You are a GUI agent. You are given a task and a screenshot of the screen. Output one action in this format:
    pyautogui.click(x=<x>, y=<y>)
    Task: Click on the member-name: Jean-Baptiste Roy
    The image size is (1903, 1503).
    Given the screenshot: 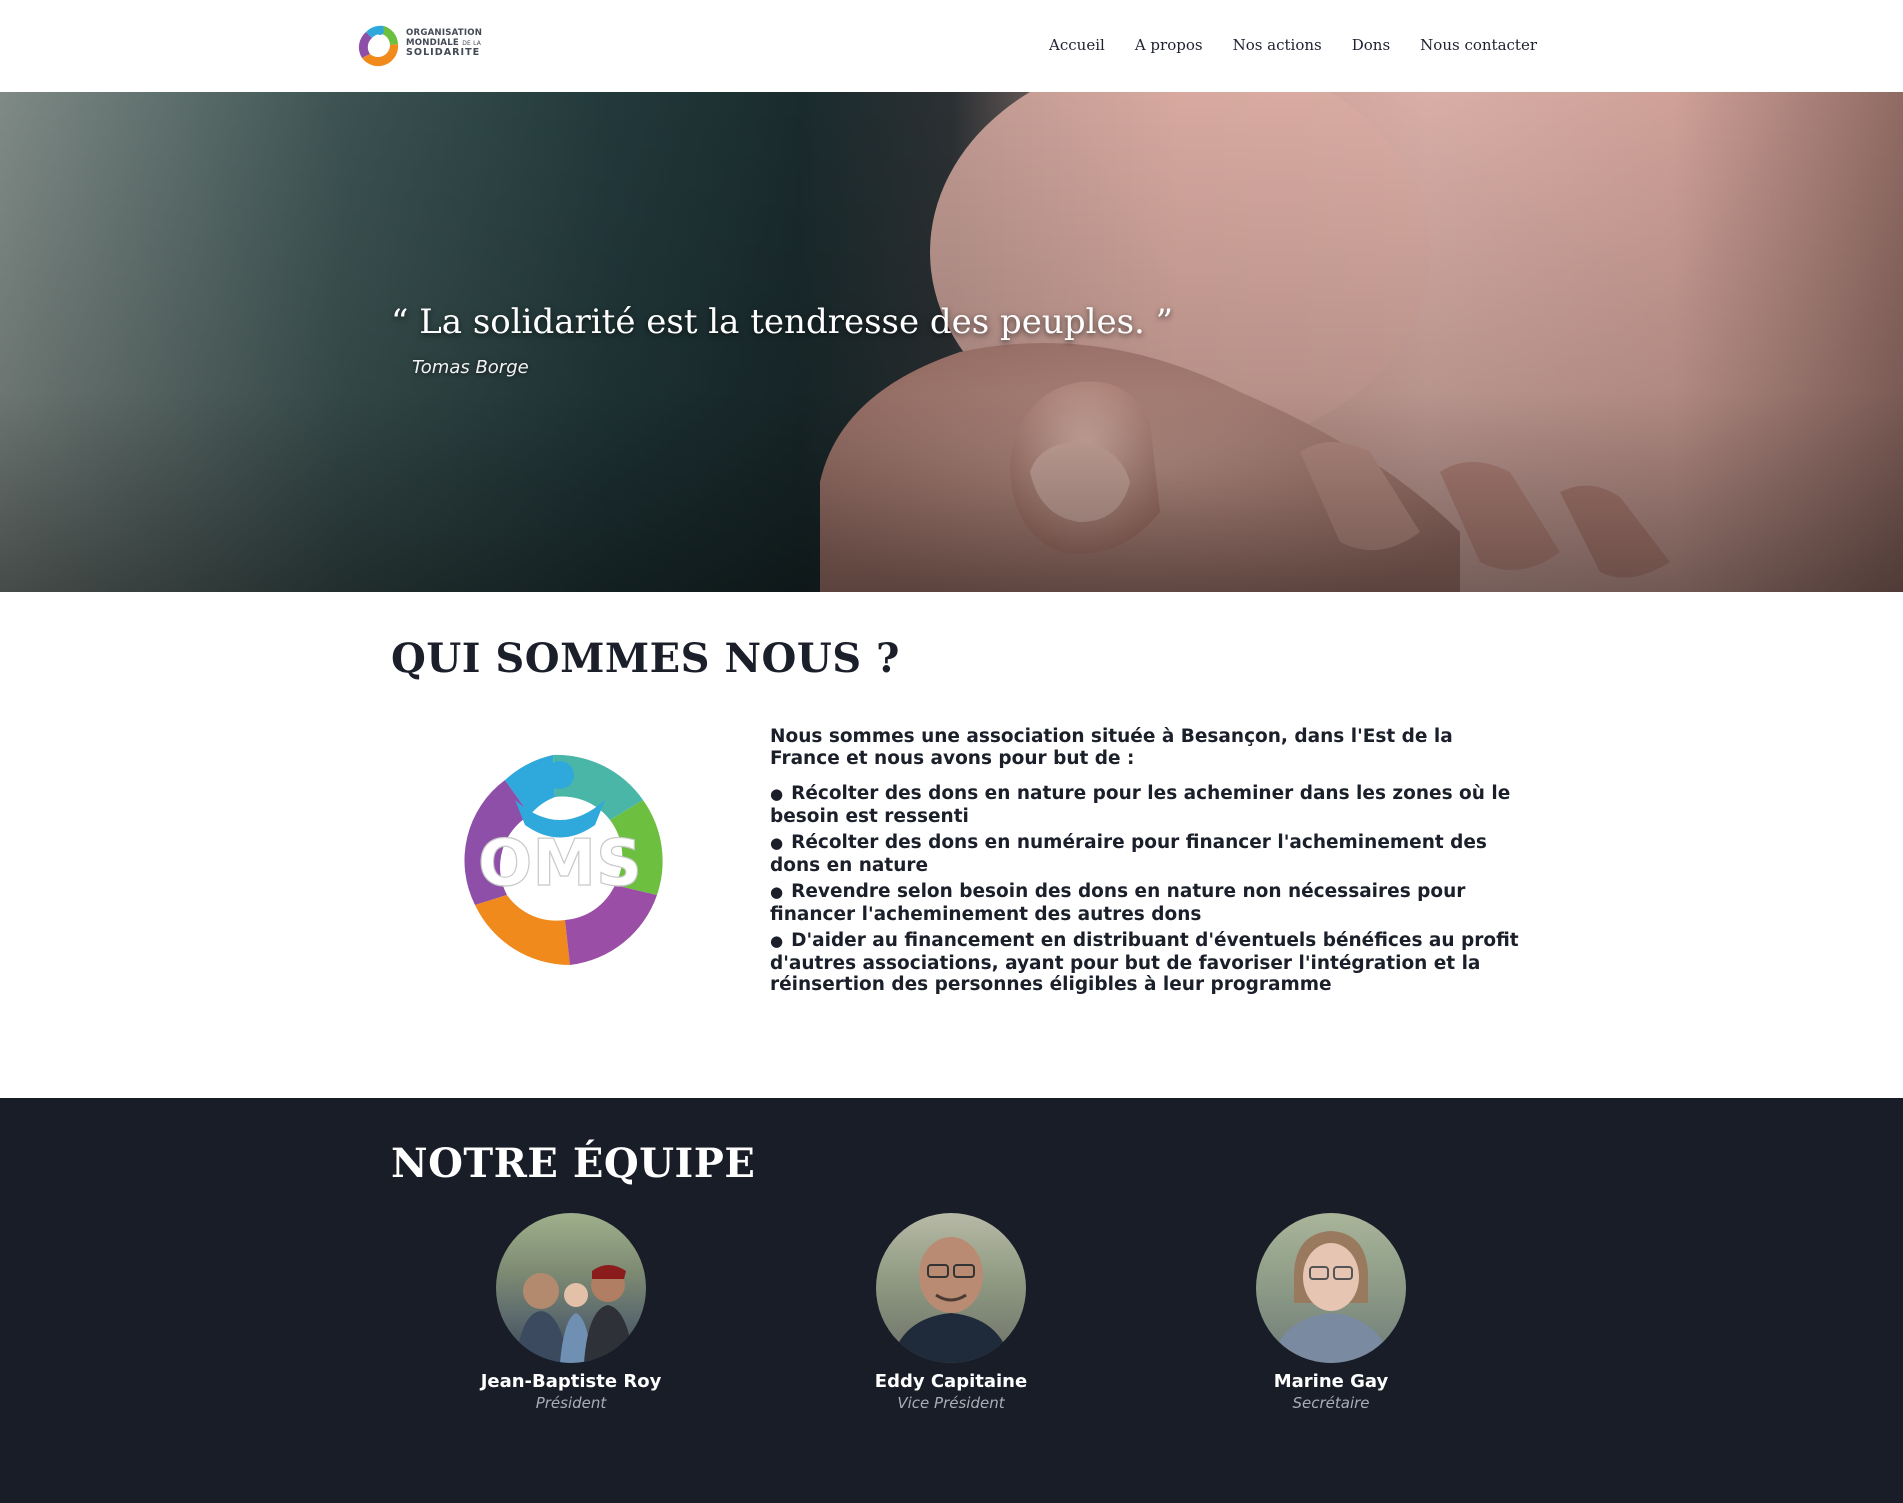 What is the action you would take?
    pyautogui.click(x=571, y=1381)
    